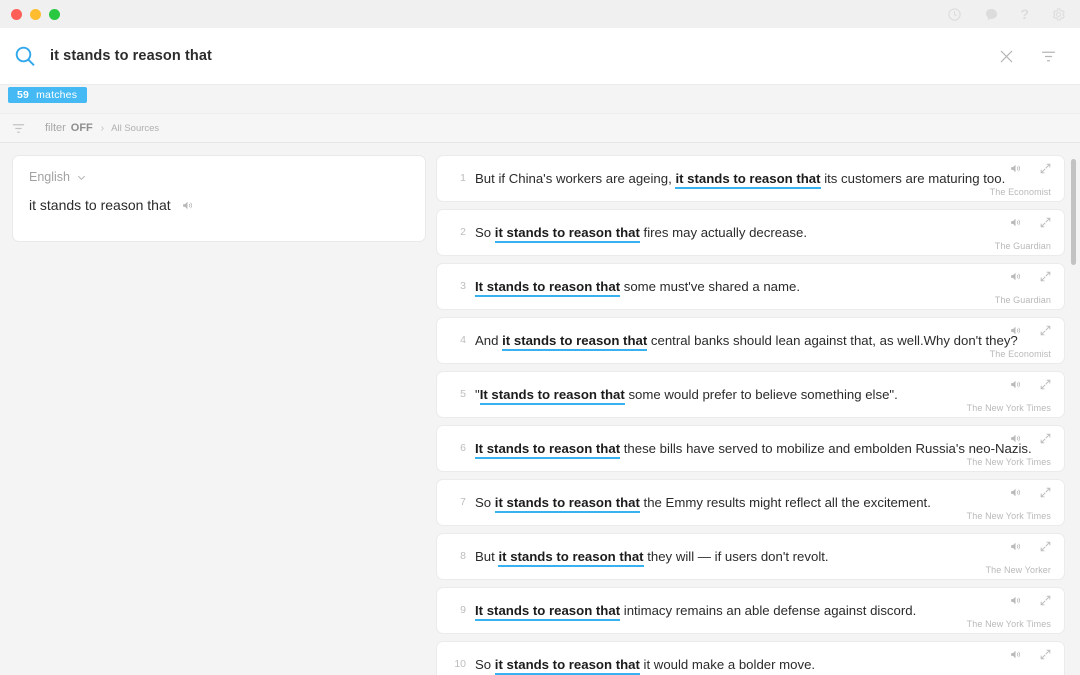 Image resolution: width=1080 pixels, height=675 pixels. Describe the element at coordinates (1073, 212) in the screenshot. I see `scrollbar-thumb` at that location.